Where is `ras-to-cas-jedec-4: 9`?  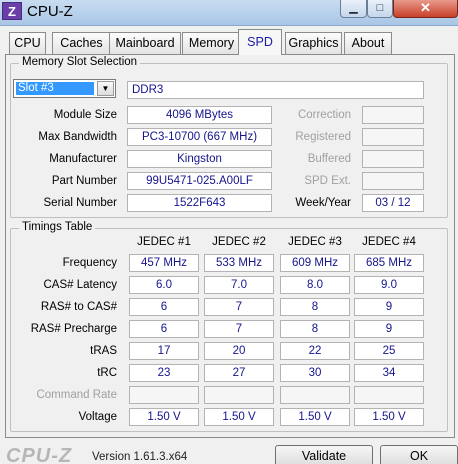
ras-to-cas-jedec-4: 9 is located at coordinates (389, 307).